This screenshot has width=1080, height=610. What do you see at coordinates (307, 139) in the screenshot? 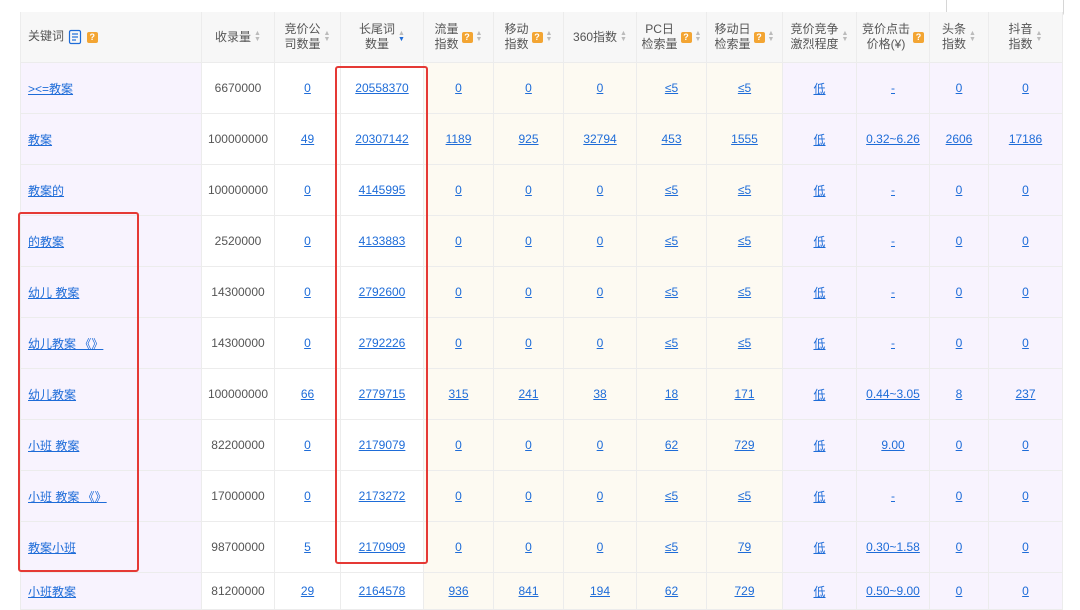
I see `value-link: 49` at bounding box center [307, 139].